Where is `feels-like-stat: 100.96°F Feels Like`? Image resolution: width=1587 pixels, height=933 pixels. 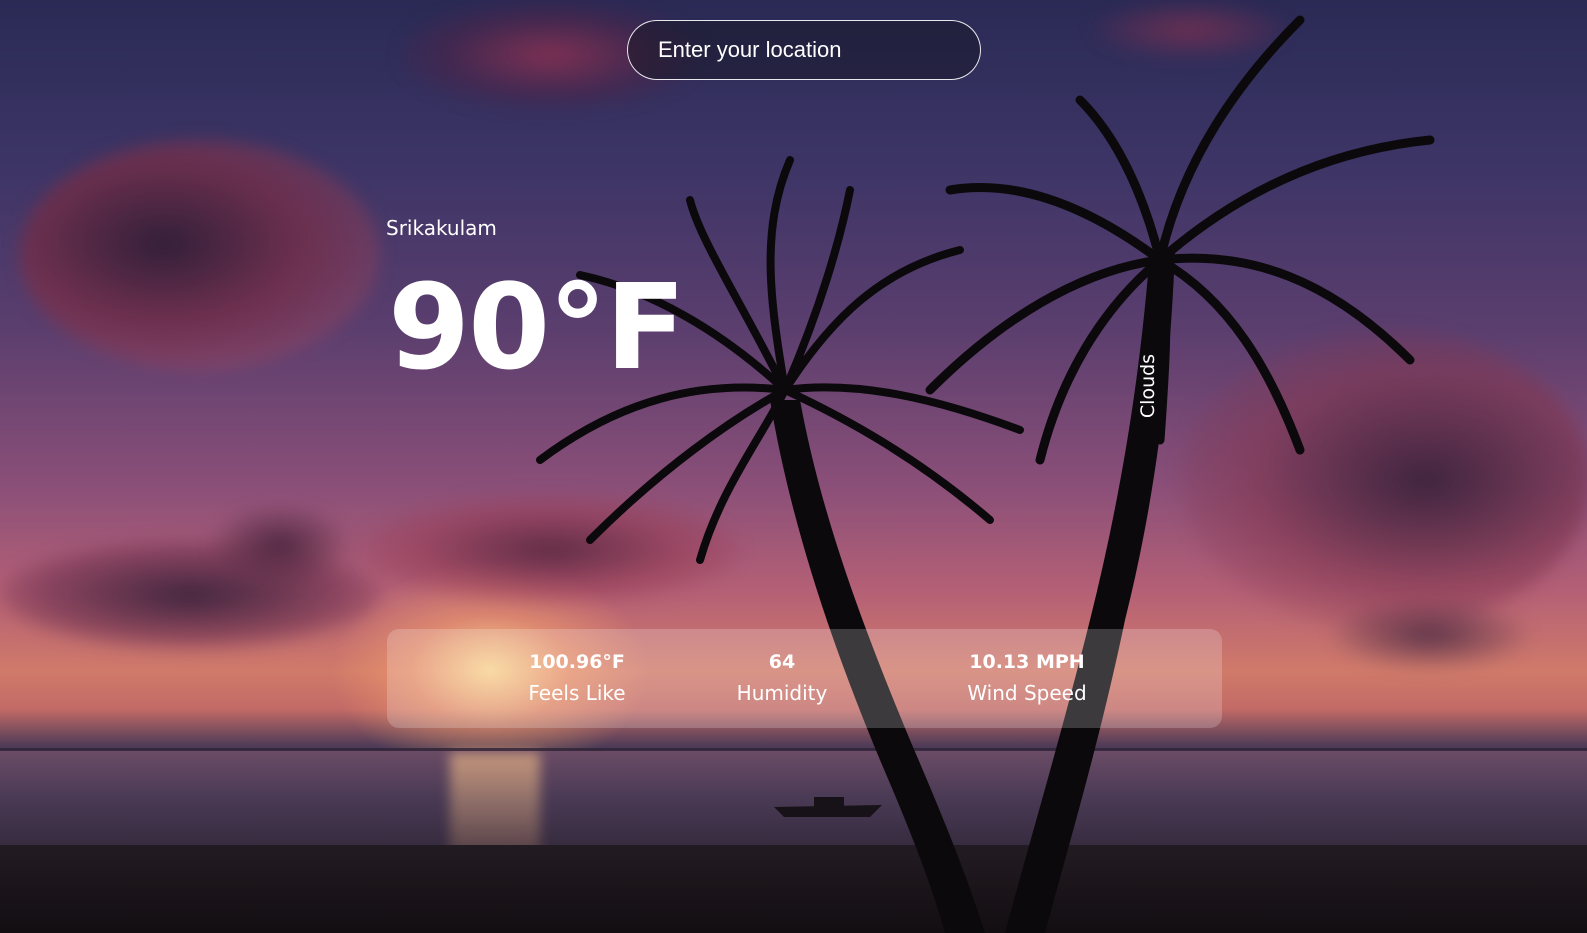 feels-like-stat: 100.96°F Feels Like is located at coordinates (577, 678).